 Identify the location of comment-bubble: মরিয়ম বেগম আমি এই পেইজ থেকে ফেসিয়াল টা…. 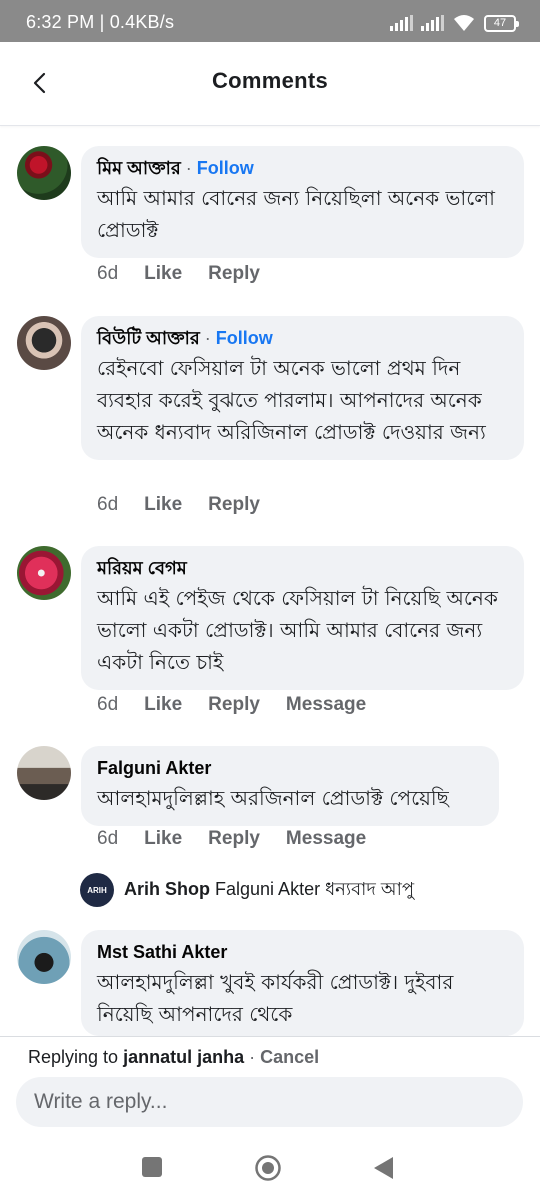
(302, 618).